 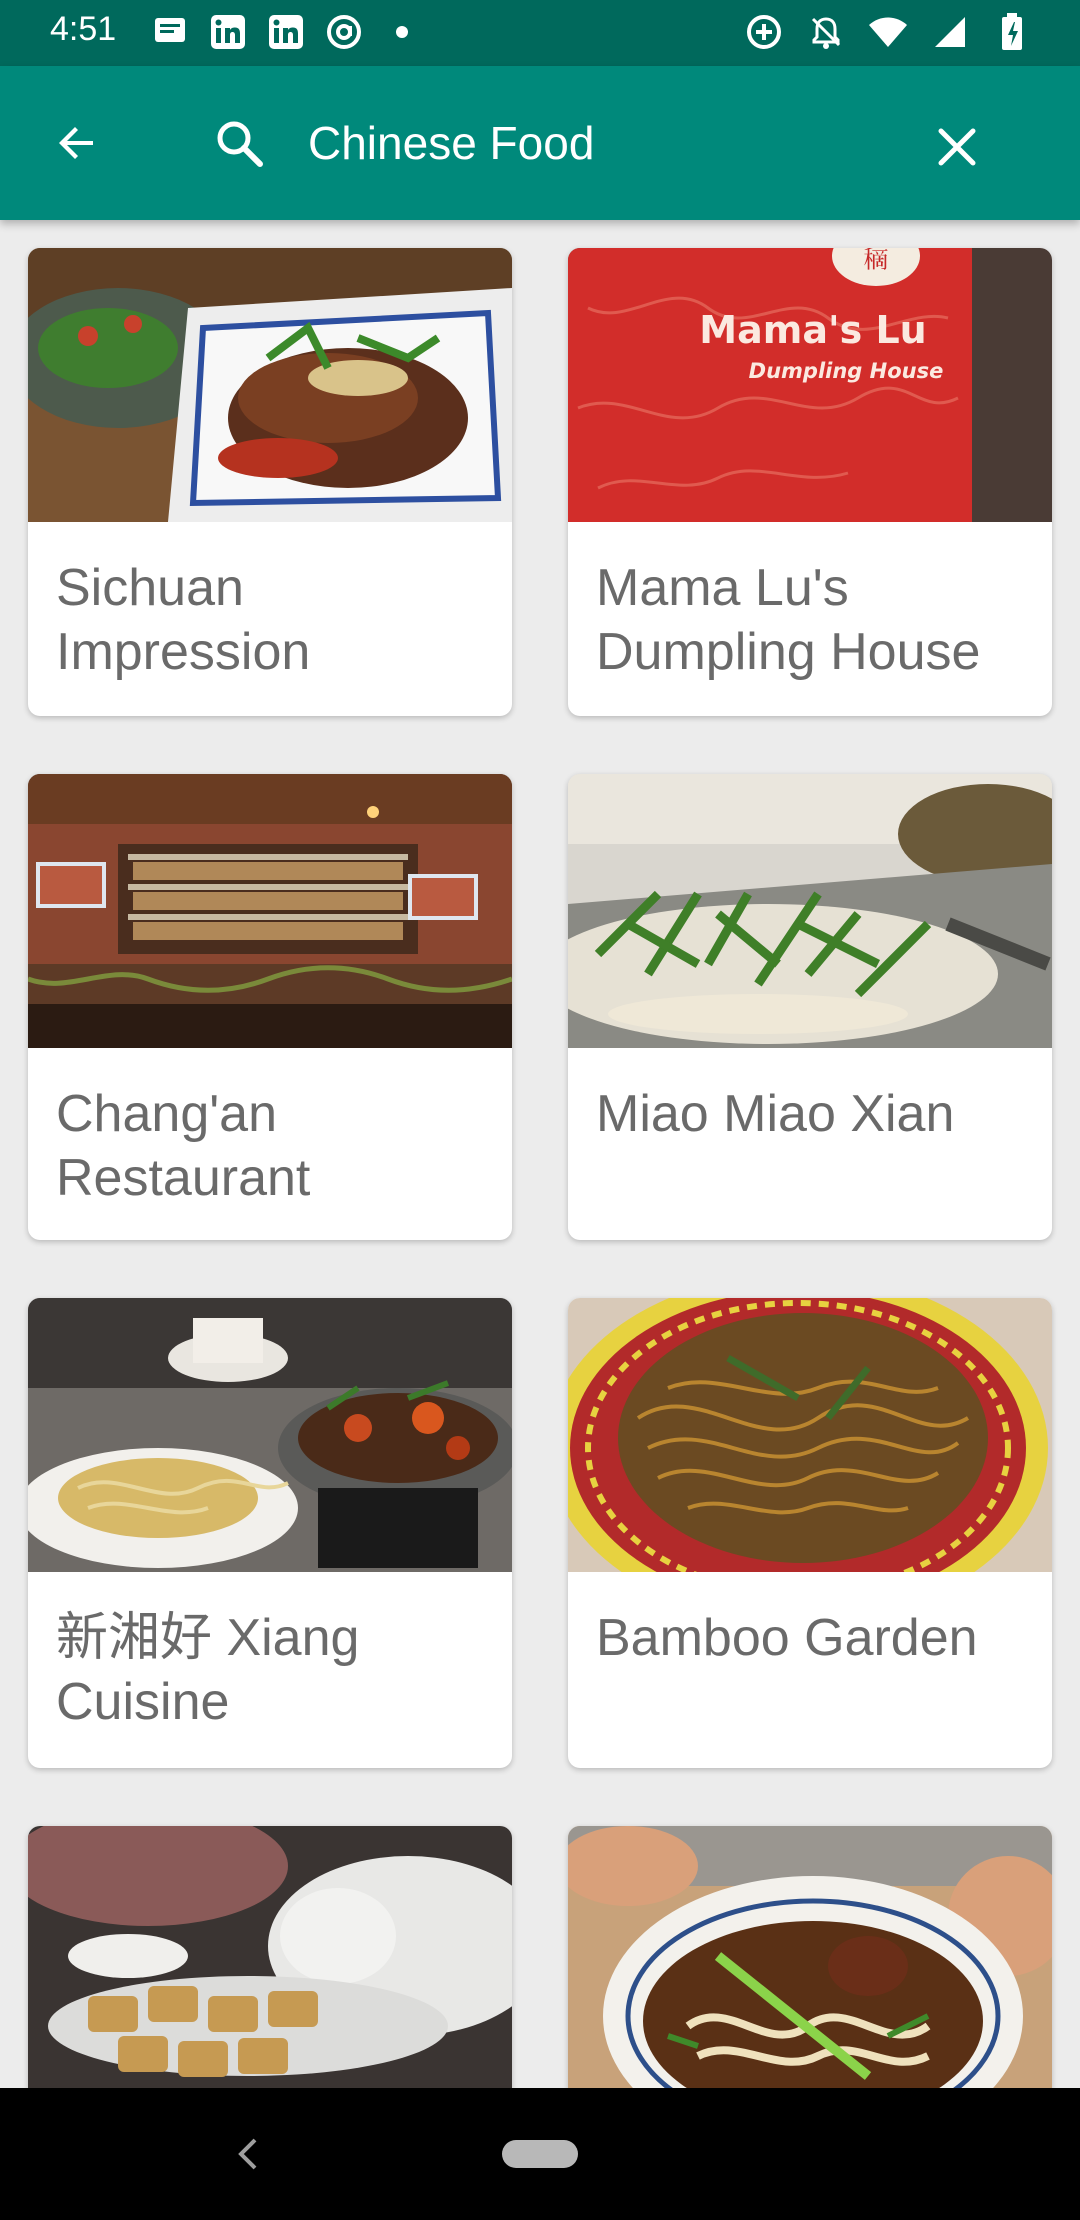 What do you see at coordinates (876, 261) in the screenshot?
I see `svg-text: 𥡦` at bounding box center [876, 261].